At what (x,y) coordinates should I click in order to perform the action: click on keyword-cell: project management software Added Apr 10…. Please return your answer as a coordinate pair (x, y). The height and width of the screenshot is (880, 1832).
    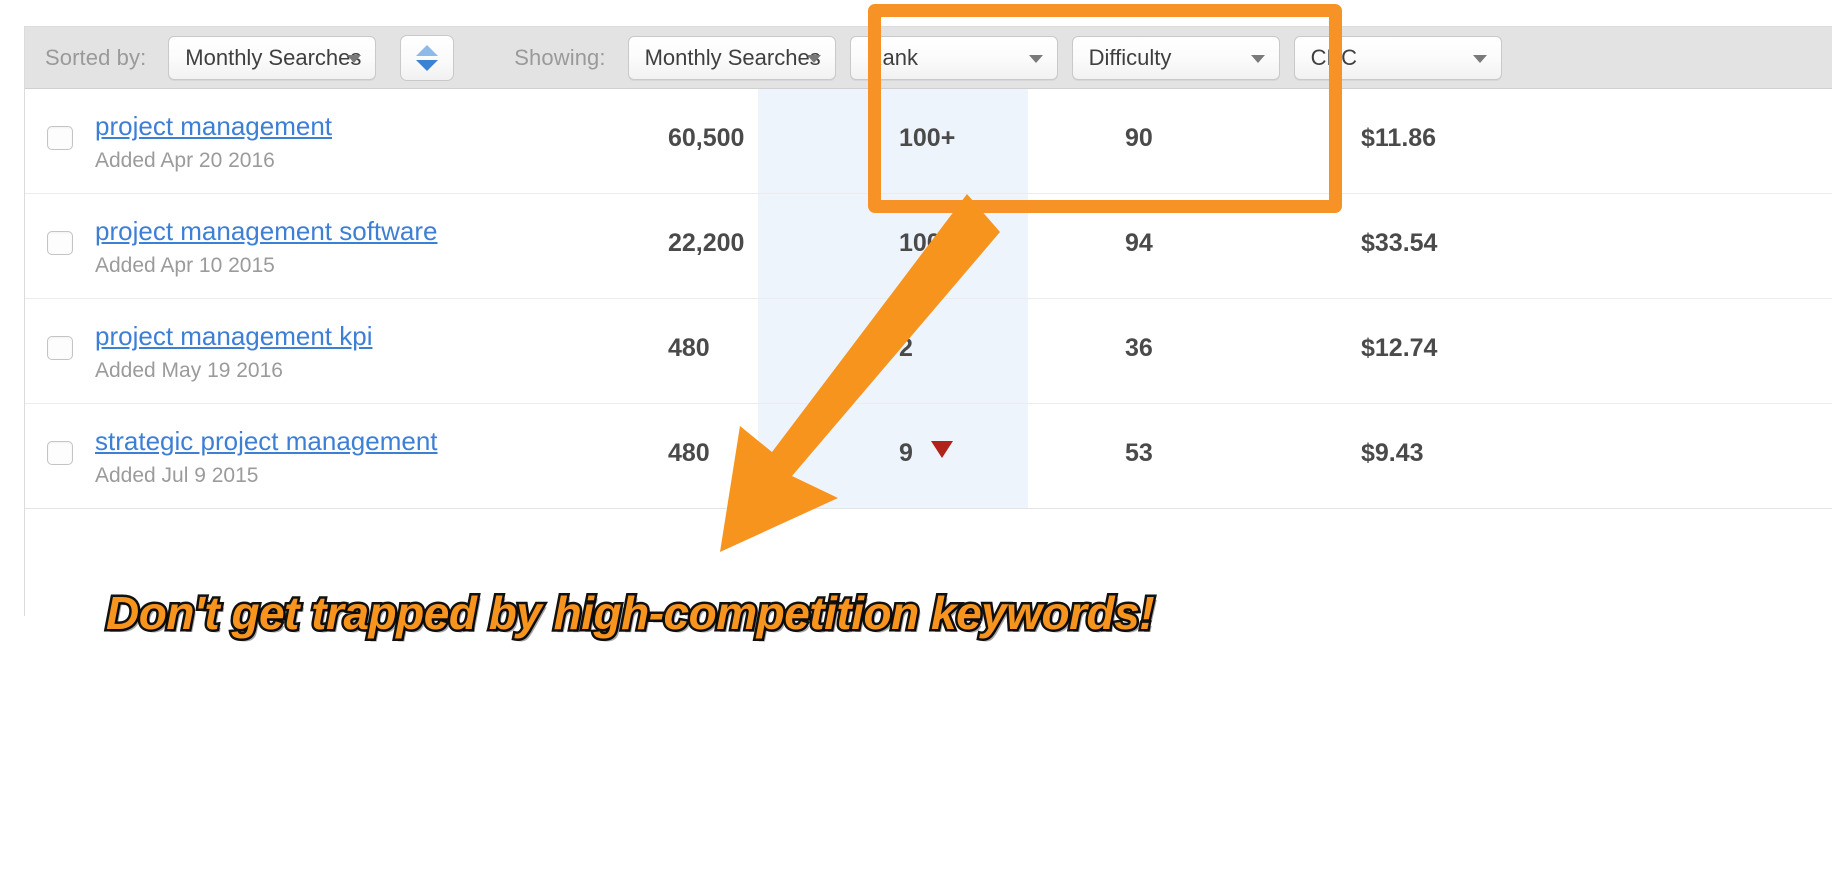
    Looking at the image, I should click on (266, 247).